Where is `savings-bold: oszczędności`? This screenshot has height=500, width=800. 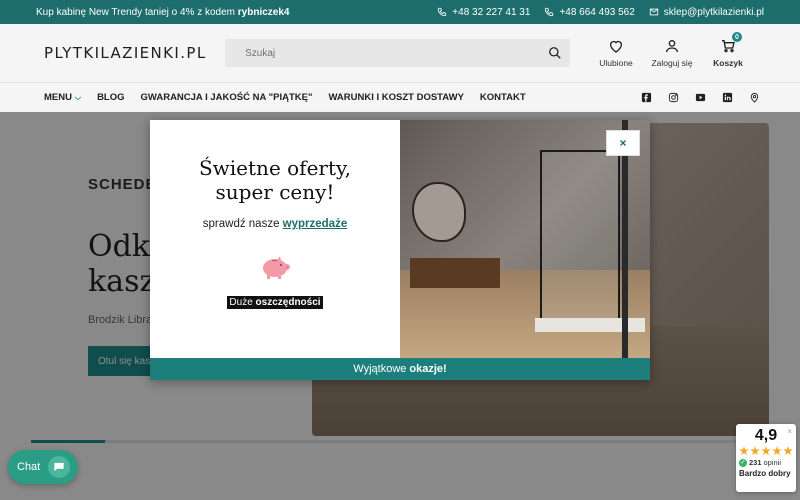
savings-bold: oszczędności is located at coordinates (288, 302).